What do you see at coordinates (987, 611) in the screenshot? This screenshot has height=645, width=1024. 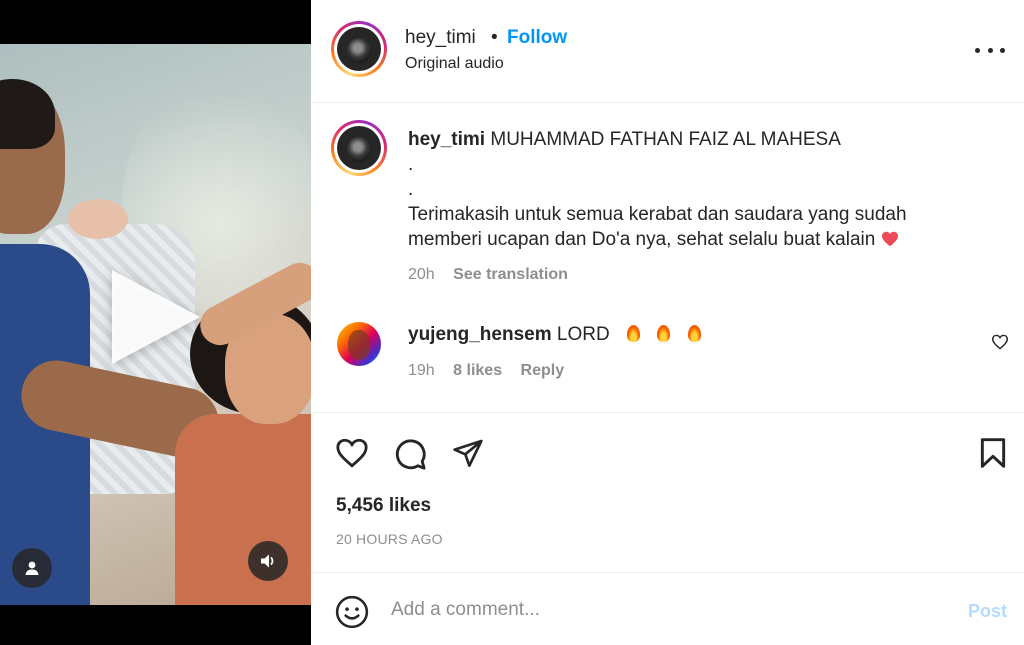 I see `post-comment-button: Post` at bounding box center [987, 611].